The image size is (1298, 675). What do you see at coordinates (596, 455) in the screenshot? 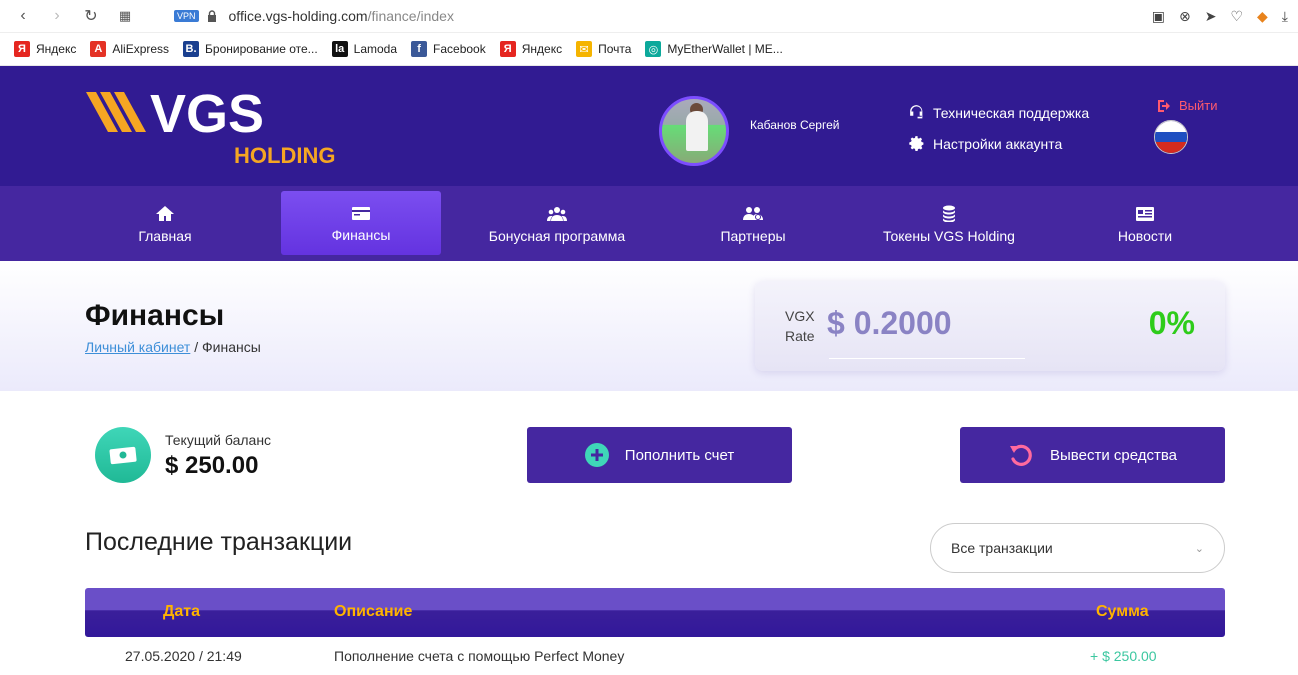
I see `plus-circle-icon` at bounding box center [596, 455].